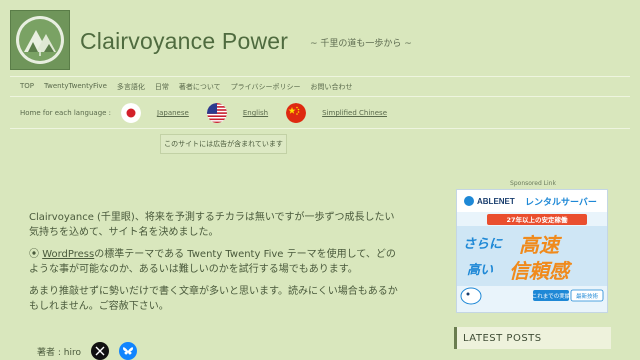  I want to click on author-label: 著者 : hiro, so click(59, 352).